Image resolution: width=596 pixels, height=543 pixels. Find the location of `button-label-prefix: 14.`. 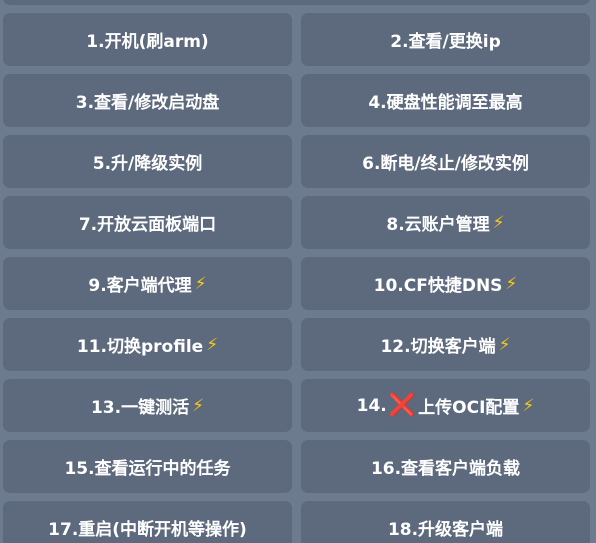

button-label-prefix: 14. is located at coordinates (371, 405).